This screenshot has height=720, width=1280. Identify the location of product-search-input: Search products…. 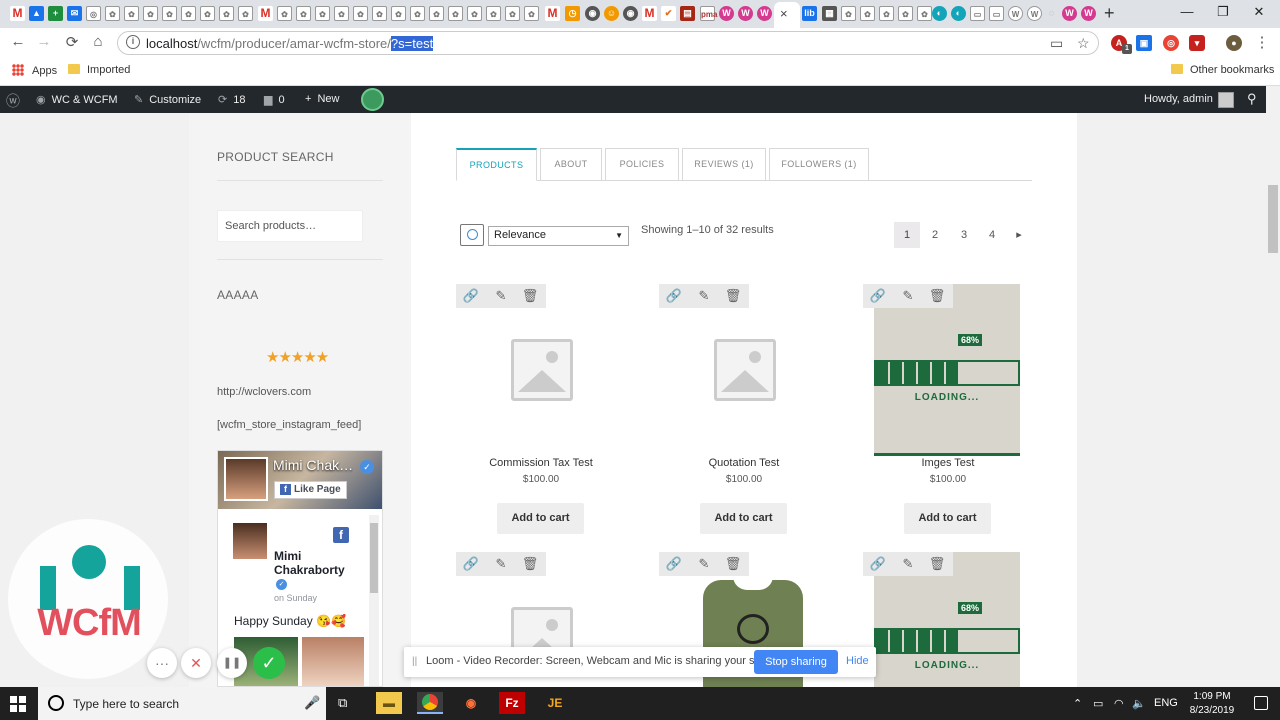
(290, 226).